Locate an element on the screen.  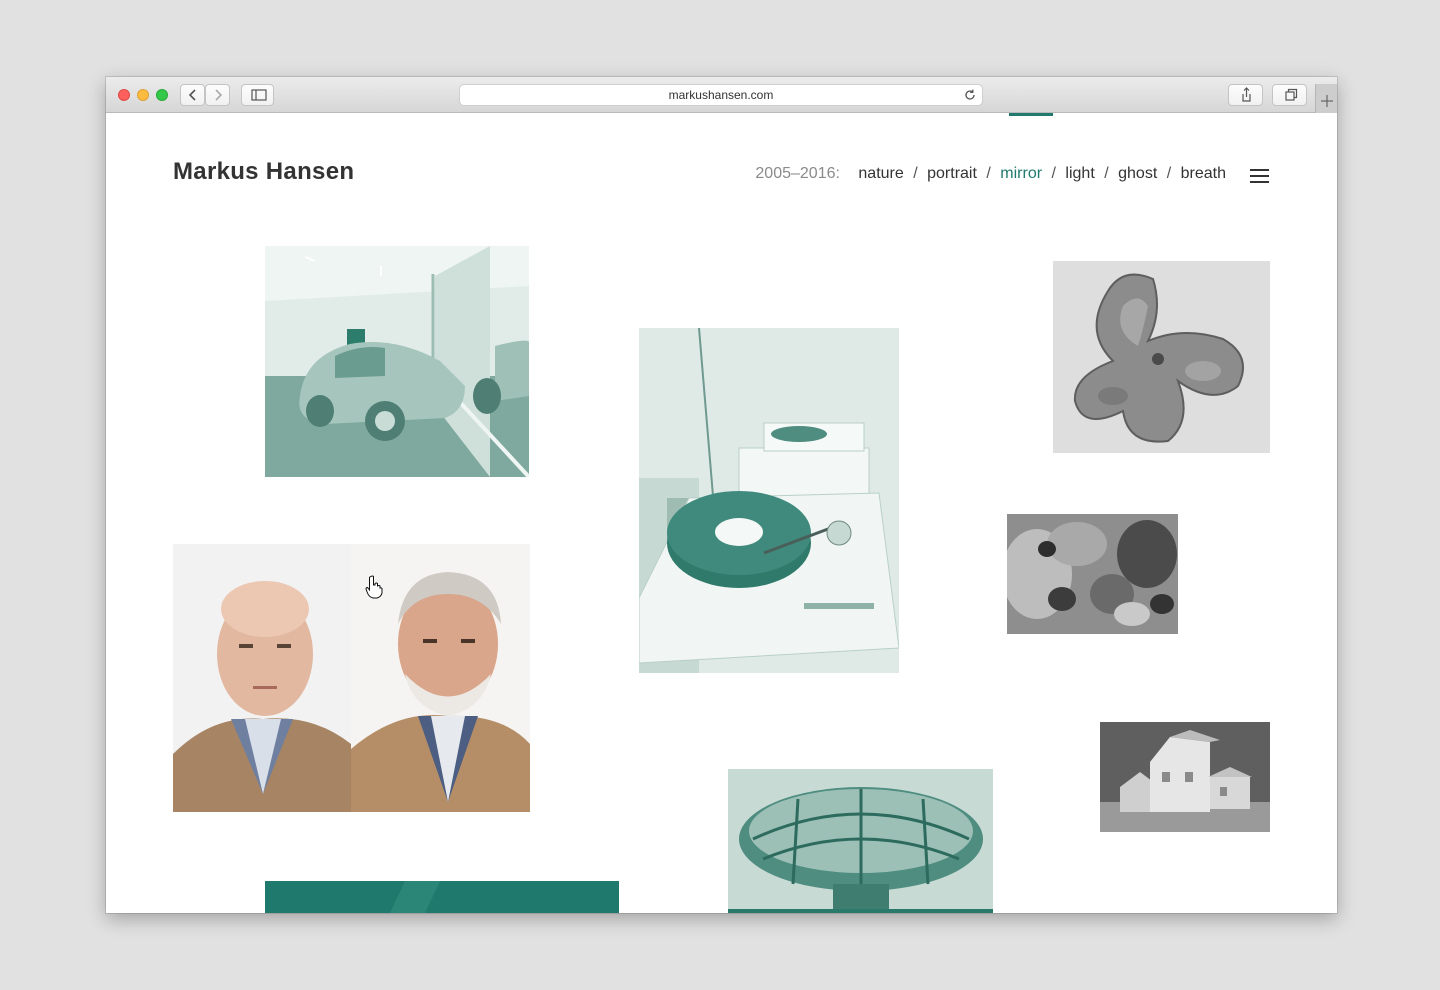
tabs-icon is located at coordinates (1291, 94).